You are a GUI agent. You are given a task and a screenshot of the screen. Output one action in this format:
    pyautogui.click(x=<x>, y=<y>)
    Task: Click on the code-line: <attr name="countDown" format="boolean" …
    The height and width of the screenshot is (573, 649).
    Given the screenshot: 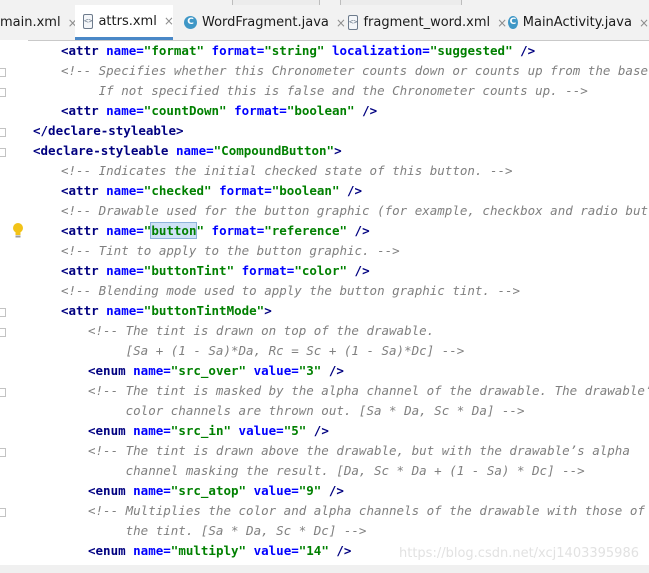 What is the action you would take?
    pyautogui.click(x=219, y=110)
    